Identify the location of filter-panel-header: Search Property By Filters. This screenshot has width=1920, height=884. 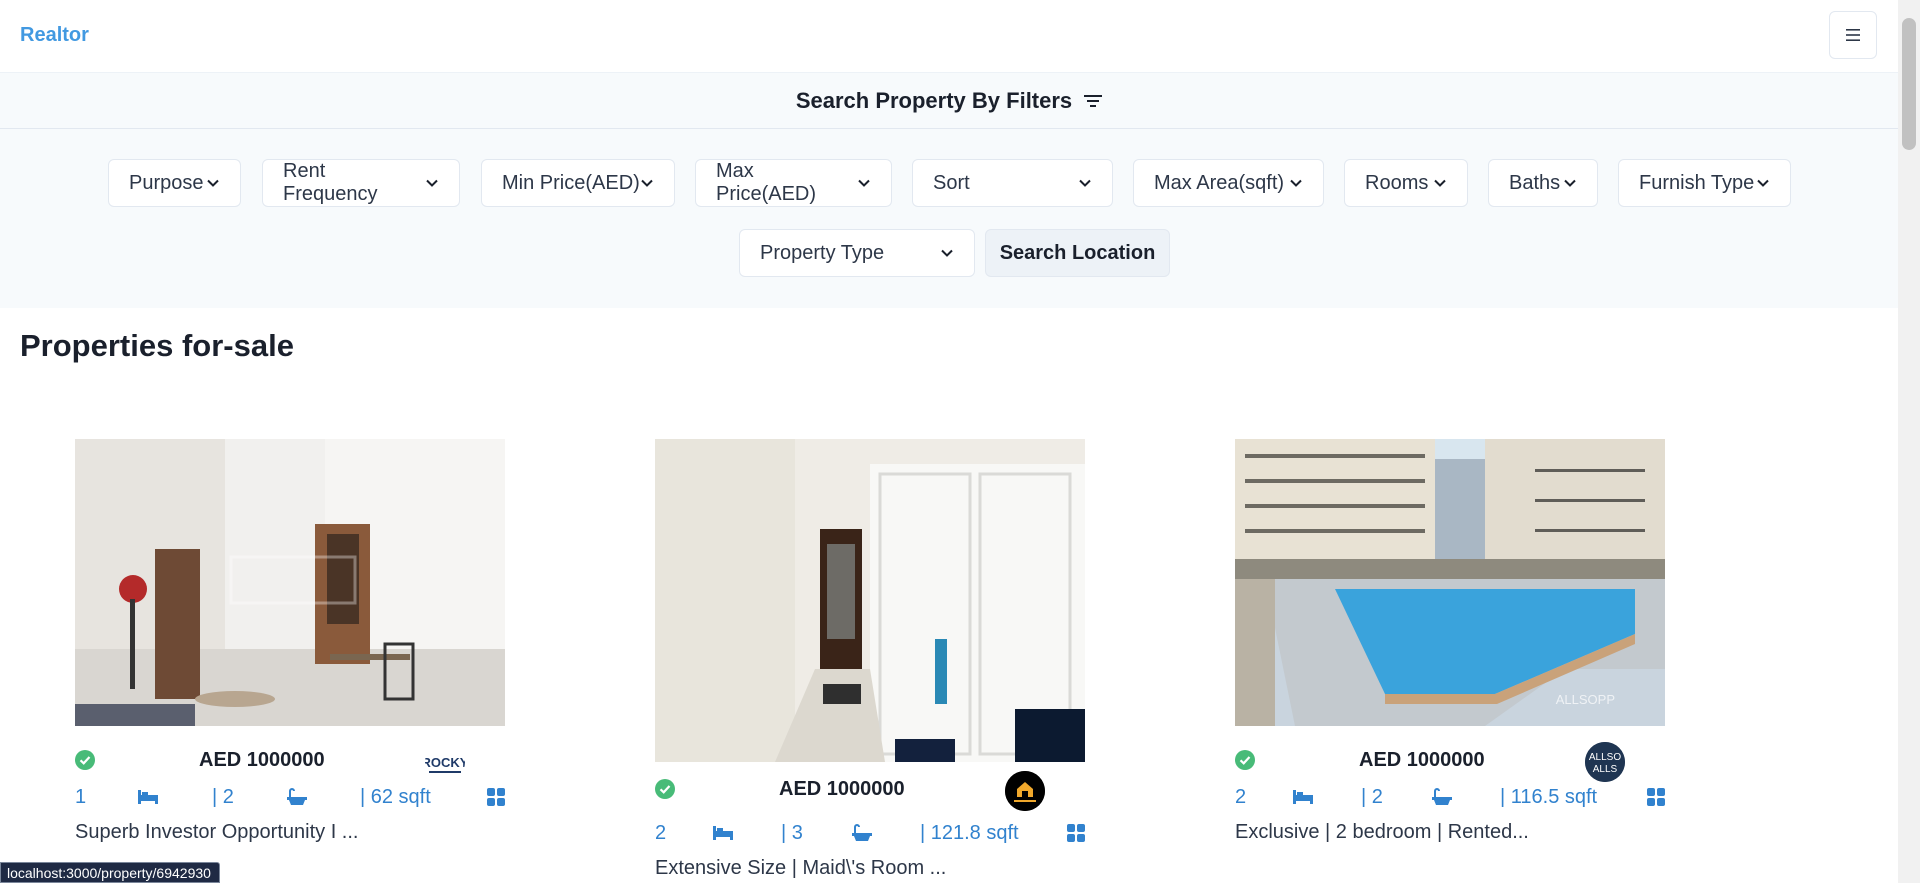
(949, 101).